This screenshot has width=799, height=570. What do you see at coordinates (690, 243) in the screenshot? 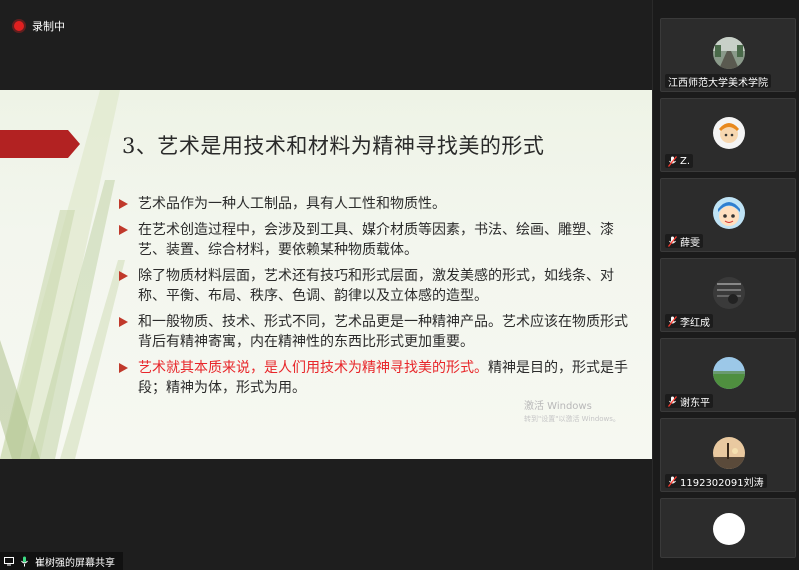
I see `participant-name: 薛雯` at bounding box center [690, 243].